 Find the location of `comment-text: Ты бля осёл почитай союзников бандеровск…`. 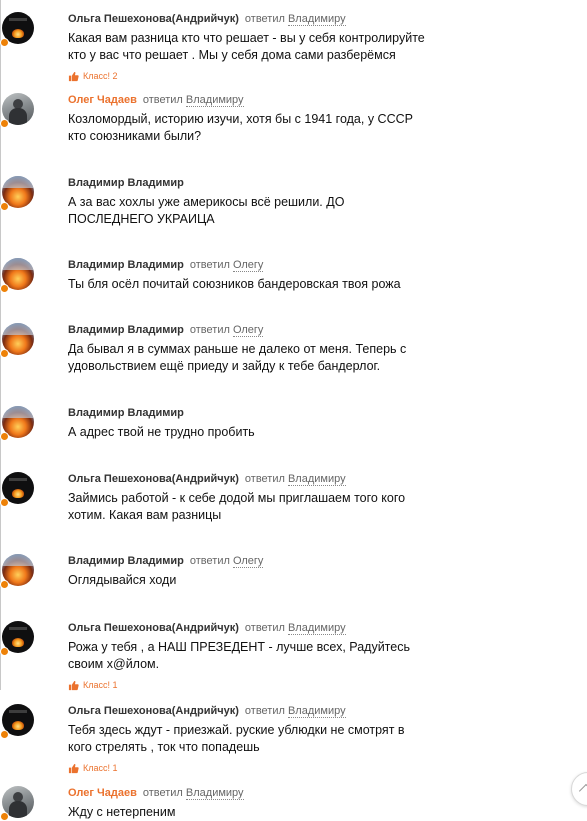

comment-text: Ты бля осёл почитай союзников бандеровск… is located at coordinates (318, 284).